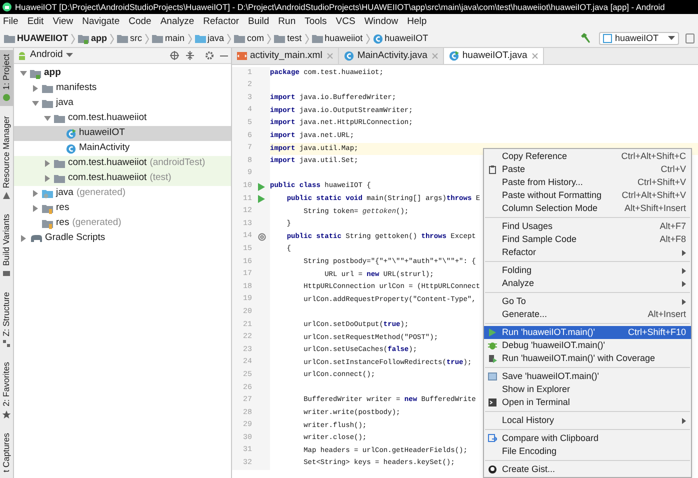 This screenshot has height=478, width=698. Describe the element at coordinates (174, 55) in the screenshot. I see `target-icon` at that location.